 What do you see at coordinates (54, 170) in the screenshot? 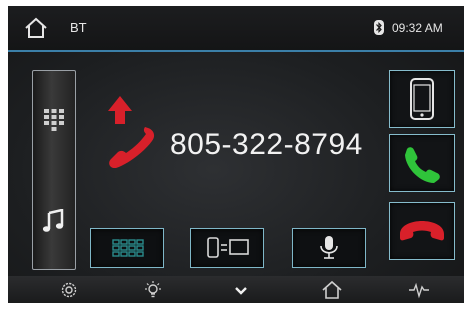
I see `side-panel` at bounding box center [54, 170].